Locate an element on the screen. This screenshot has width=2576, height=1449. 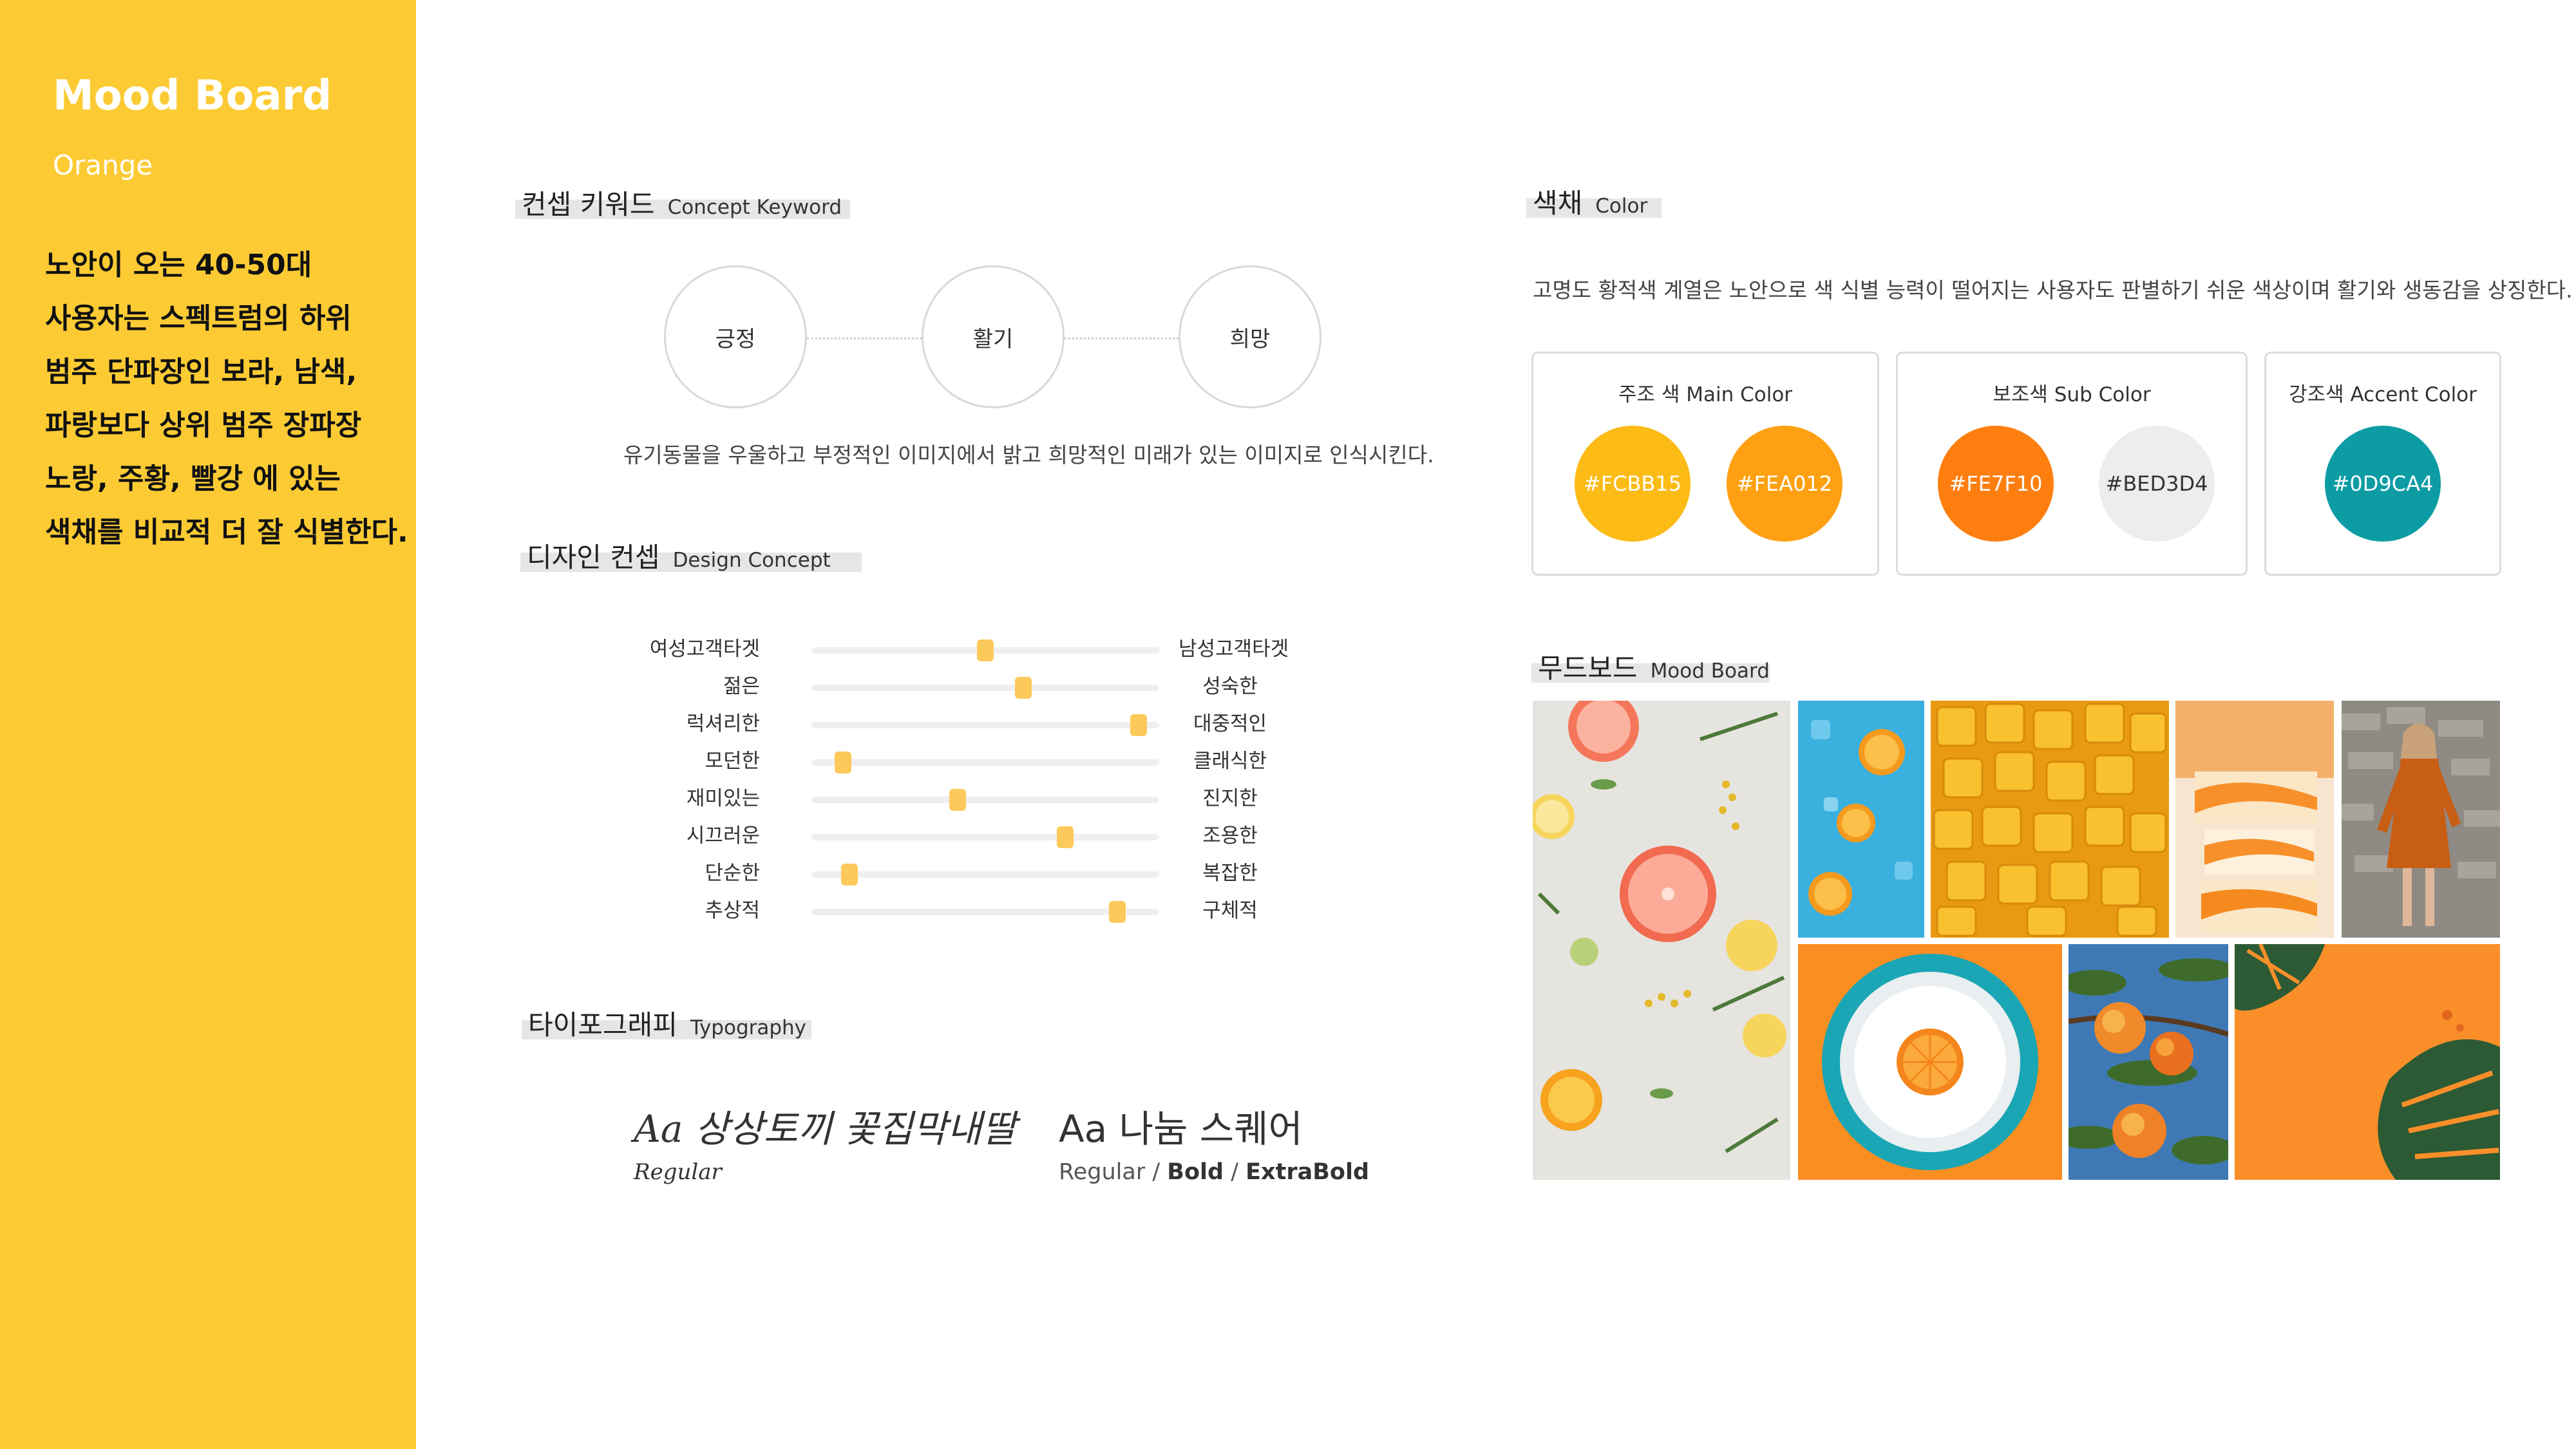
color-title: 색채 is located at coordinates (1558, 203).